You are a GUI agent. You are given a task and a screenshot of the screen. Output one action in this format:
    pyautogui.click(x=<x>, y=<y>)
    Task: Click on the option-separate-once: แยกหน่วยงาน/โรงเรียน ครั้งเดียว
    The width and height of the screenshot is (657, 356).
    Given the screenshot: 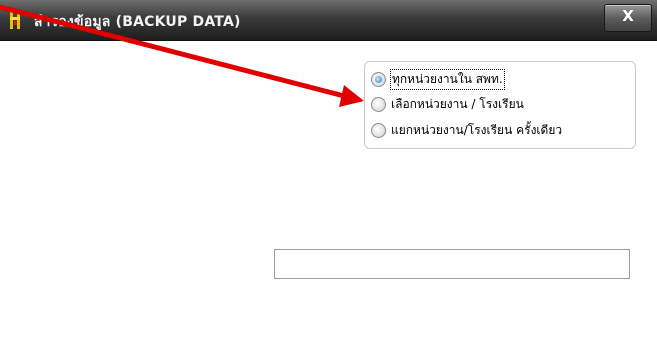 What is the action you would take?
    pyautogui.click(x=500, y=130)
    